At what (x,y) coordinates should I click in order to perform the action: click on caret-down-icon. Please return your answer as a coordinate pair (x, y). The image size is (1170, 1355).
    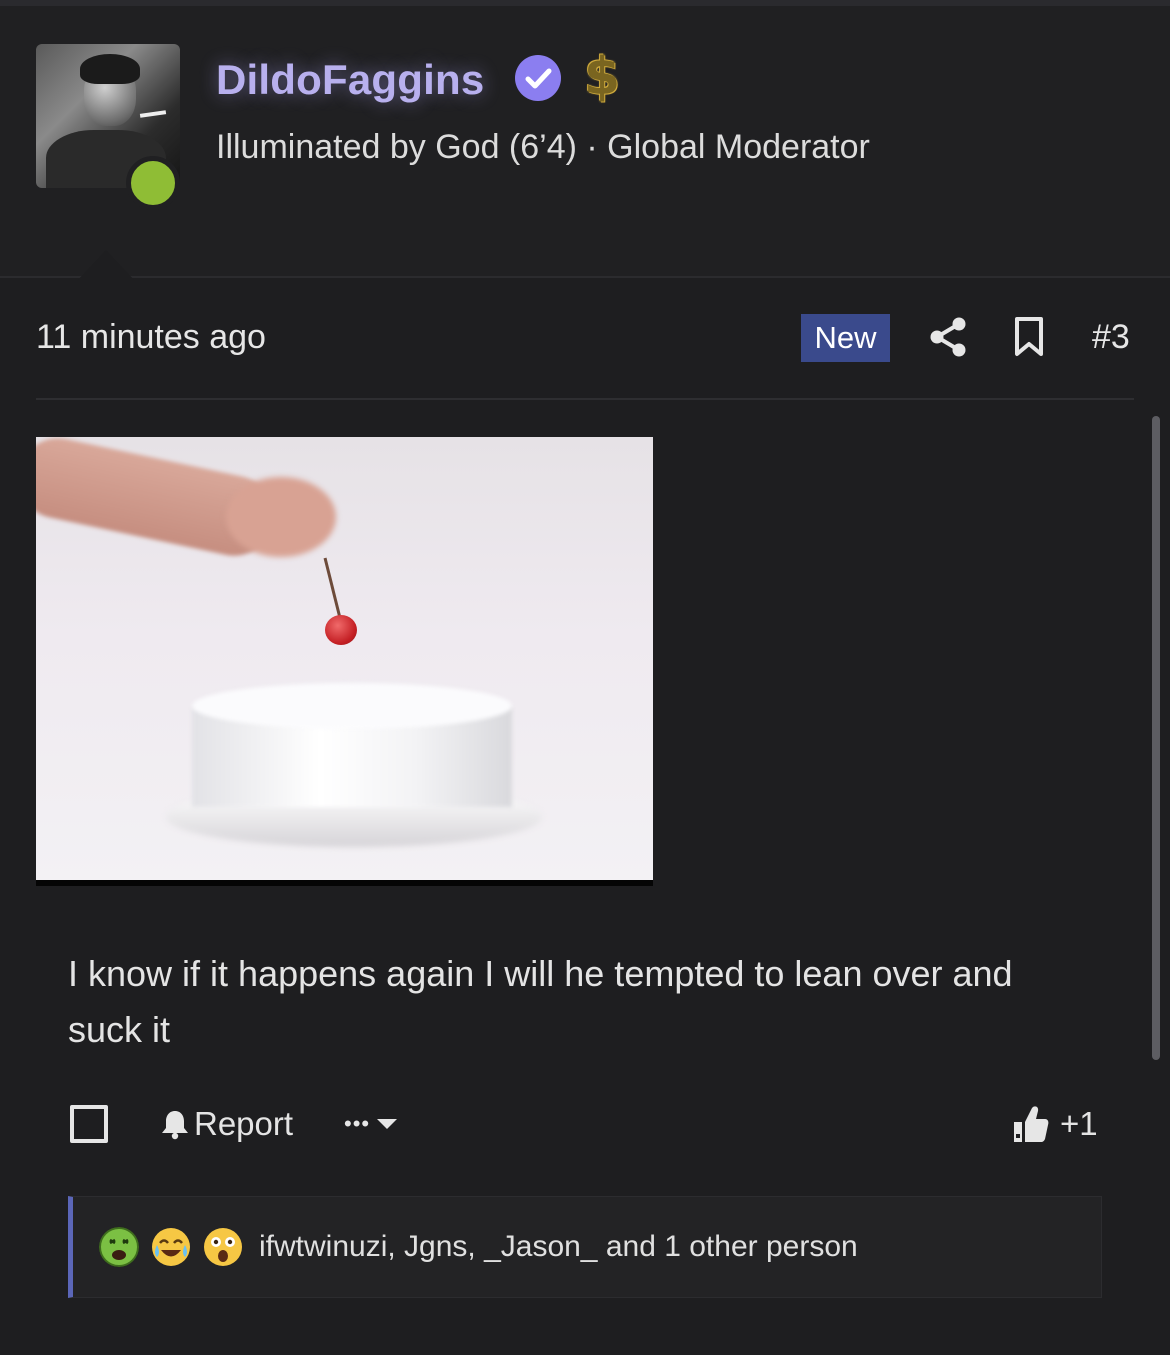
    Looking at the image, I should click on (387, 1124).